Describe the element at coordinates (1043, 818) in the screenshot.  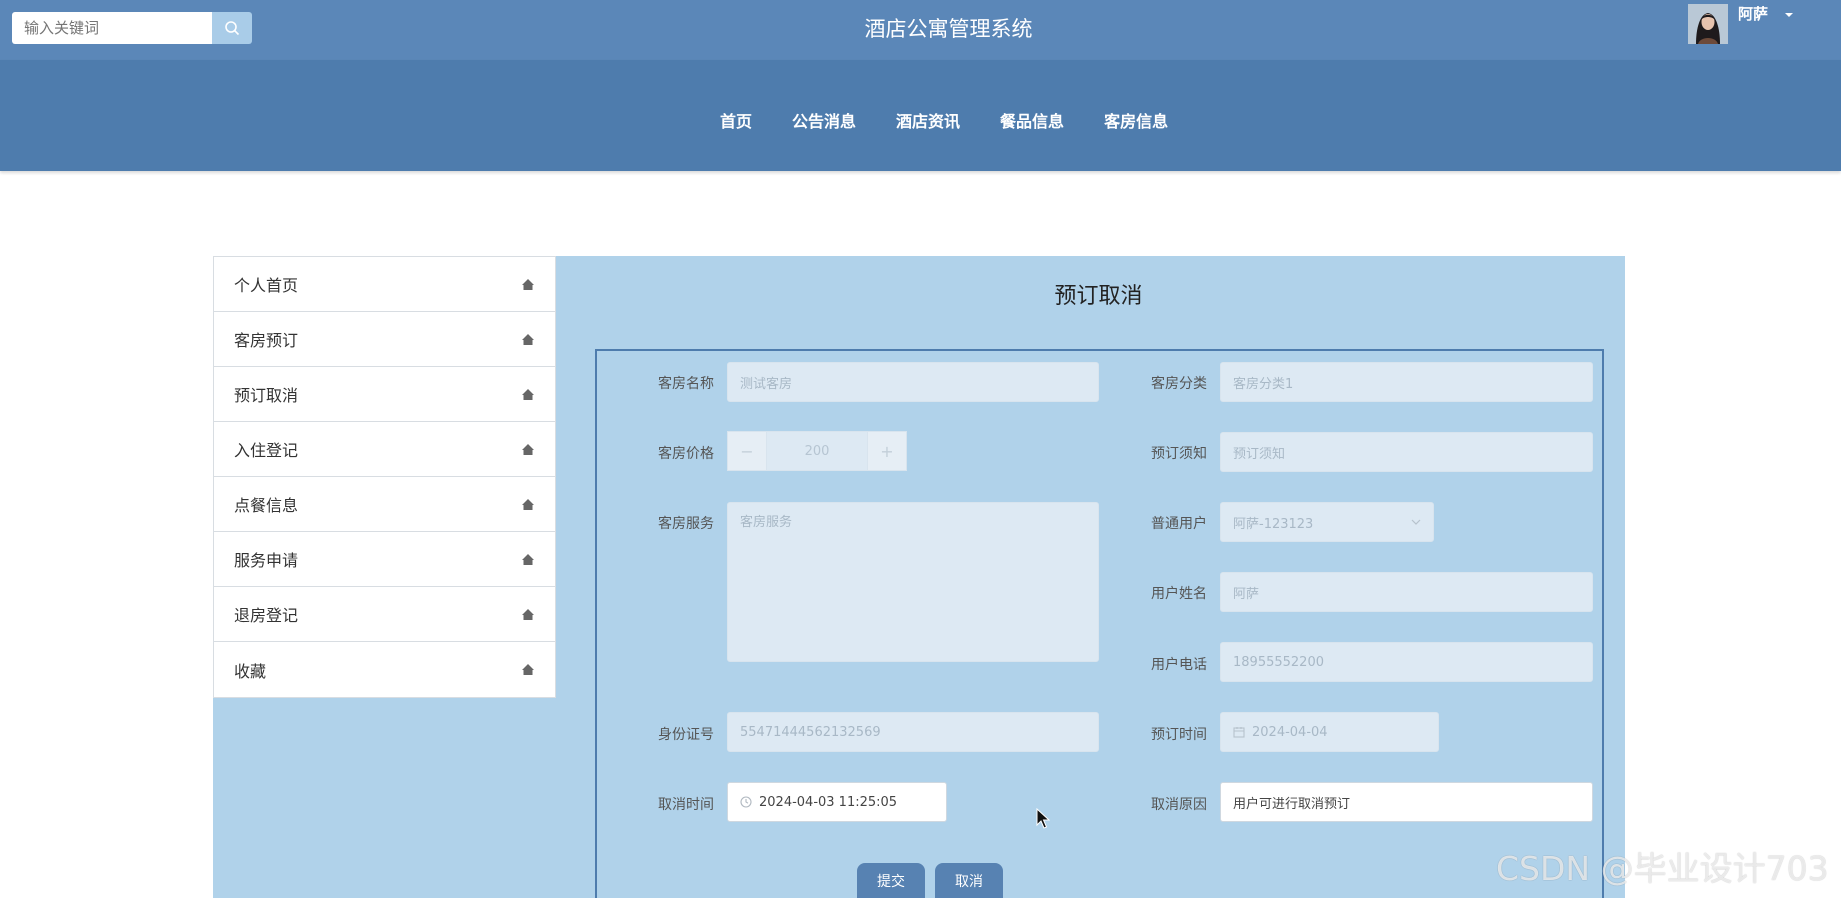
I see `mouse-cursor-icon` at that location.